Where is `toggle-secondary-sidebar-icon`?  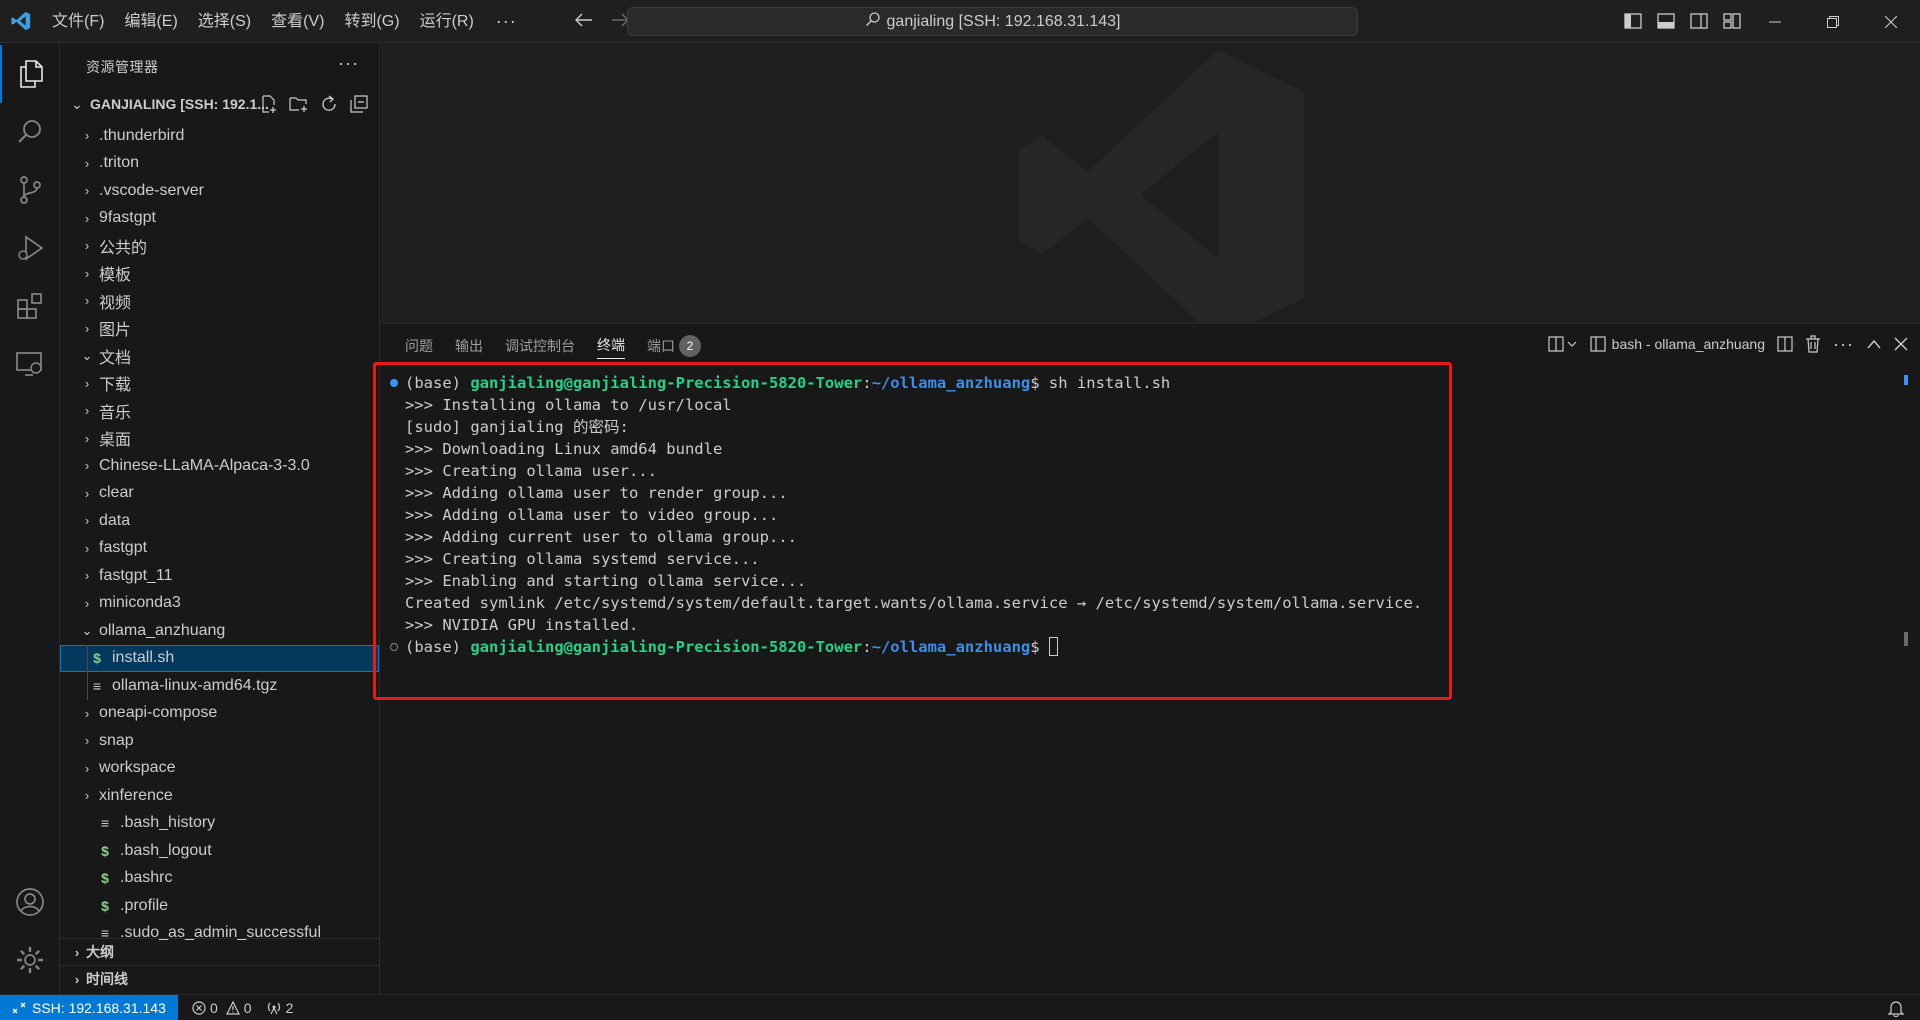 toggle-secondary-sidebar-icon is located at coordinates (1698, 20).